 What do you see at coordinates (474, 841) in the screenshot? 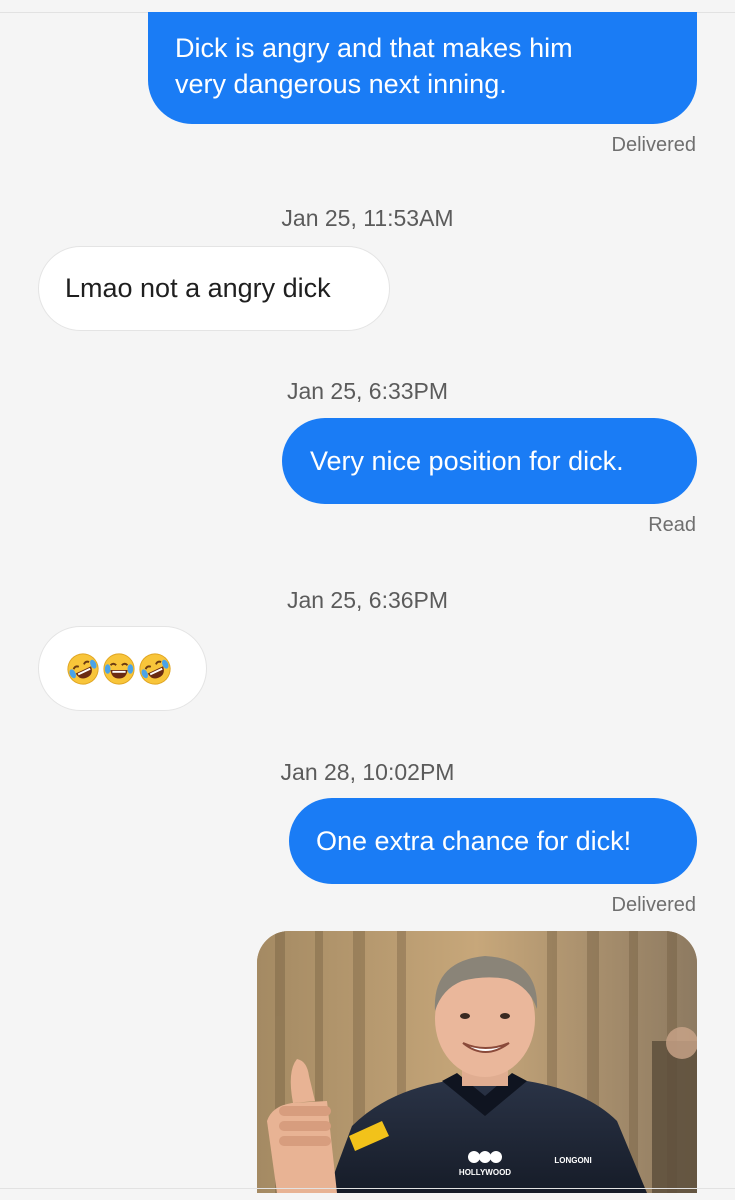
I see `message-text: One extra chance for dick!` at bounding box center [474, 841].